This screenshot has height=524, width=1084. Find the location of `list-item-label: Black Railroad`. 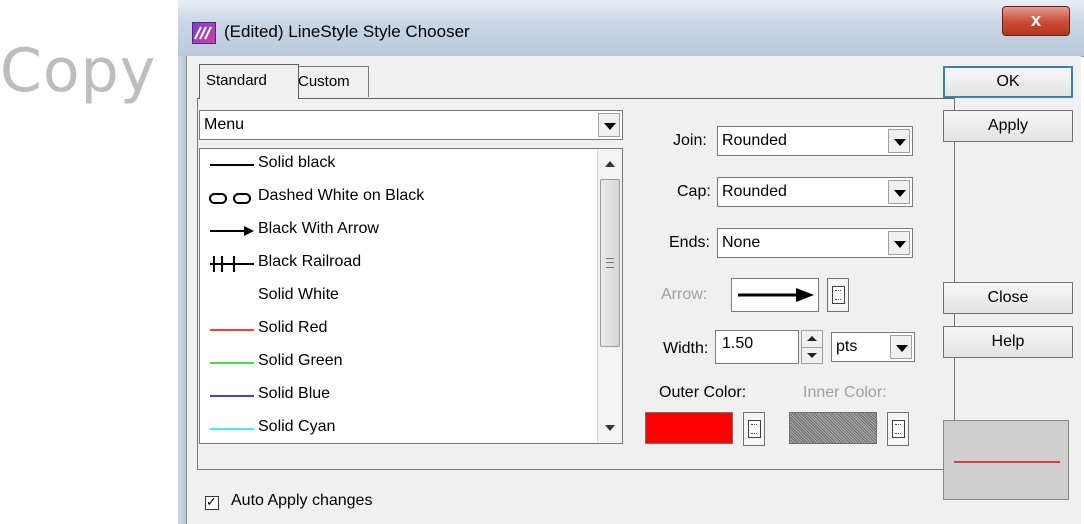

list-item-label: Black Railroad is located at coordinates (310, 261).